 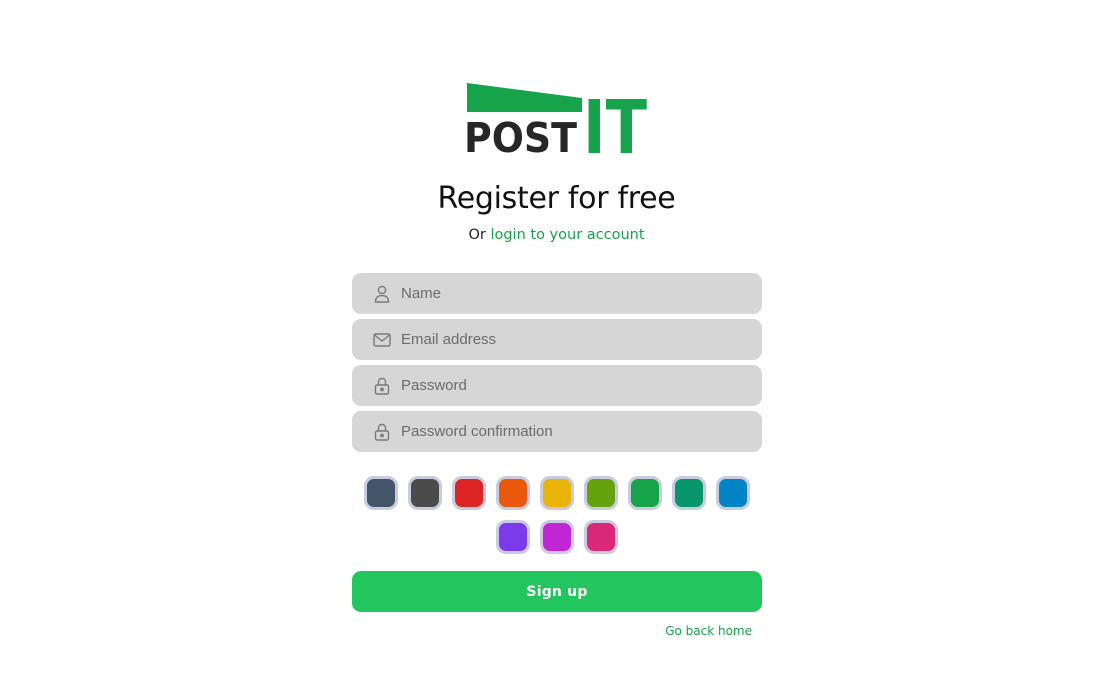 I want to click on email-field, so click(x=557, y=339).